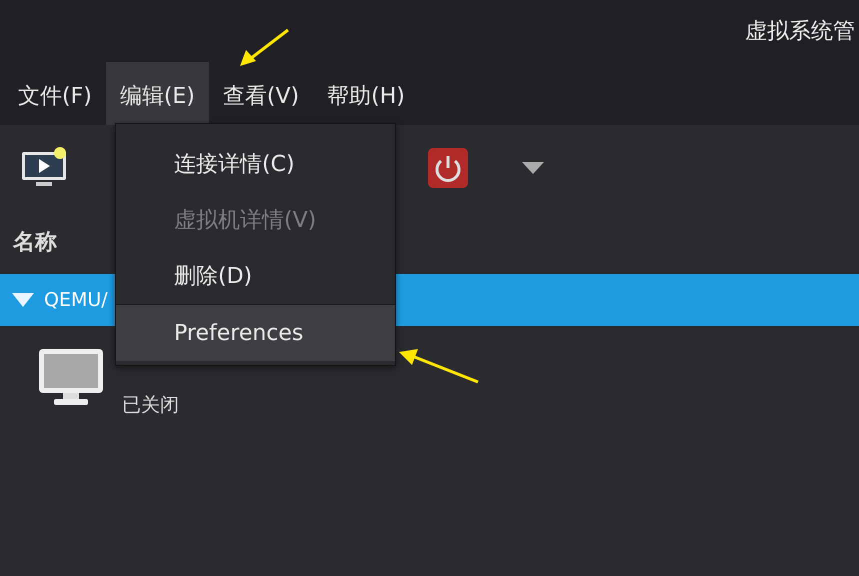 This screenshot has height=576, width=859. I want to click on menu-item: 帮助(H), so click(366, 93).